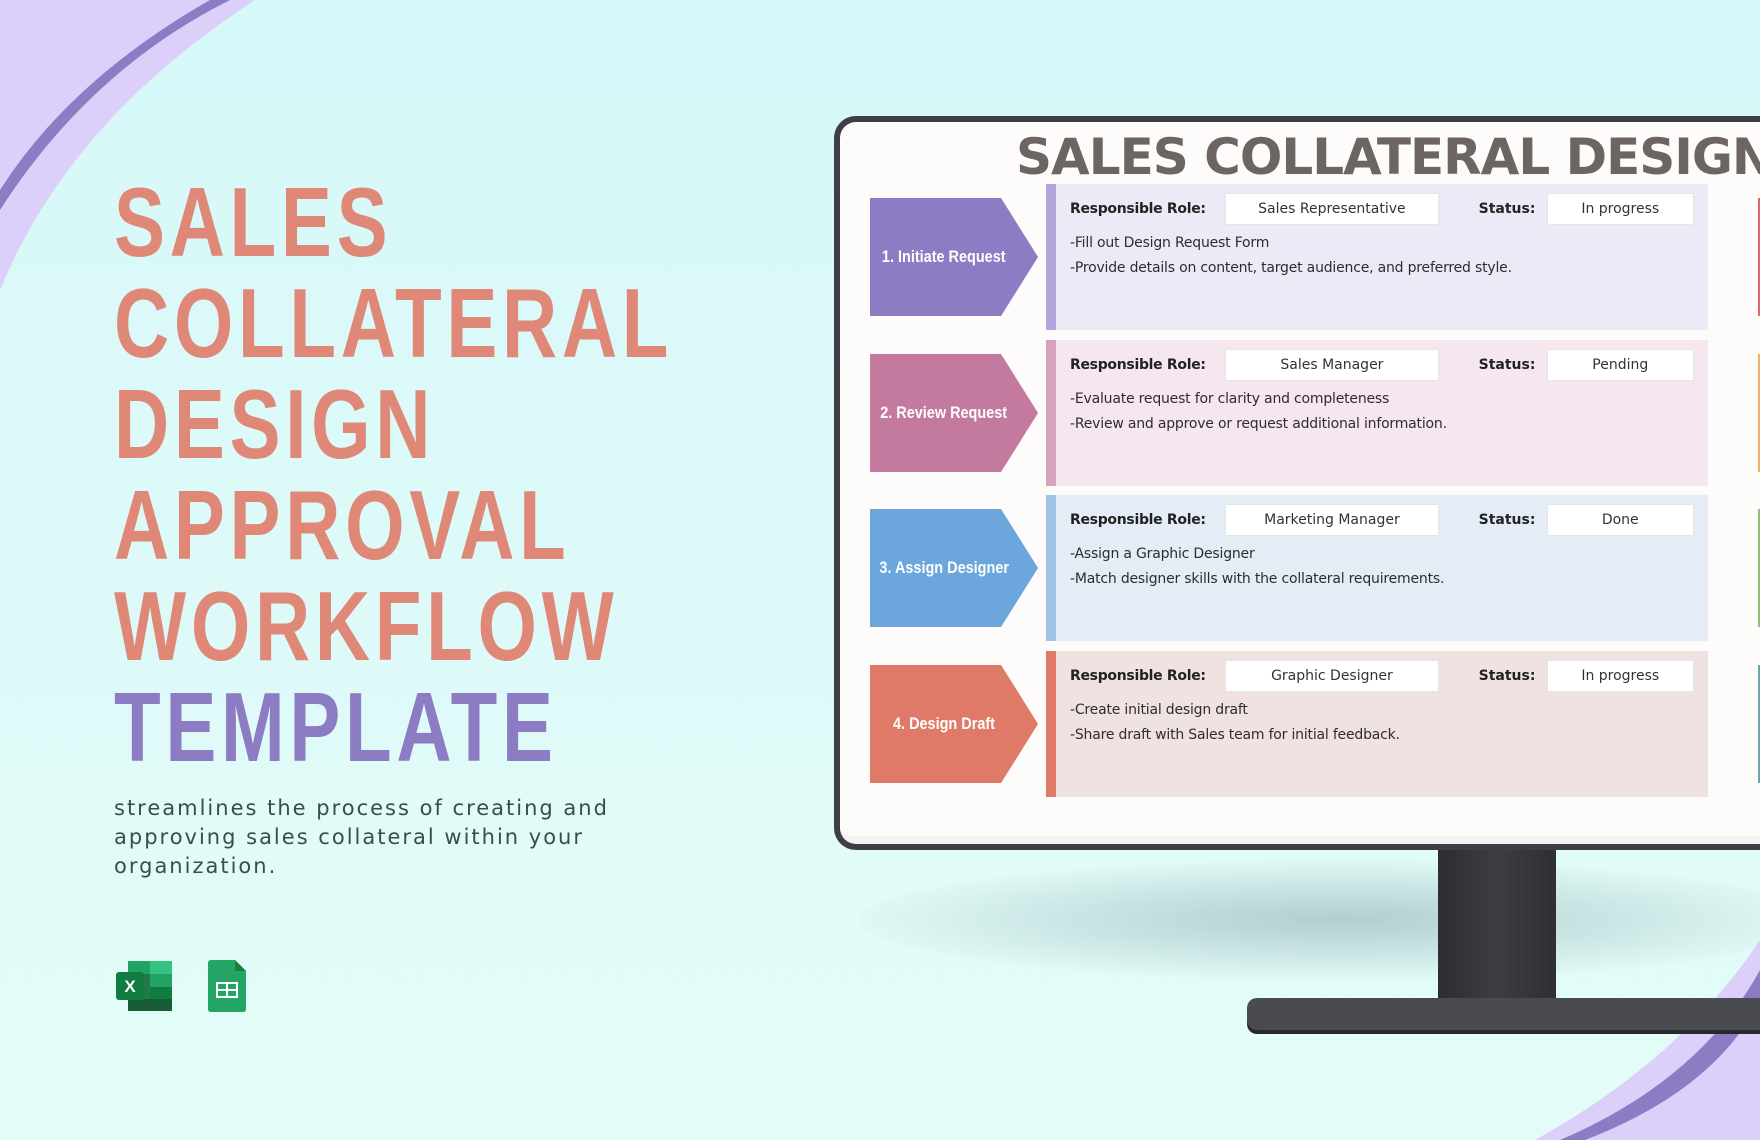 The image size is (1760, 1140). Describe the element at coordinates (394, 323) in the screenshot. I see `hero-title-line: COLLATERAL` at that location.